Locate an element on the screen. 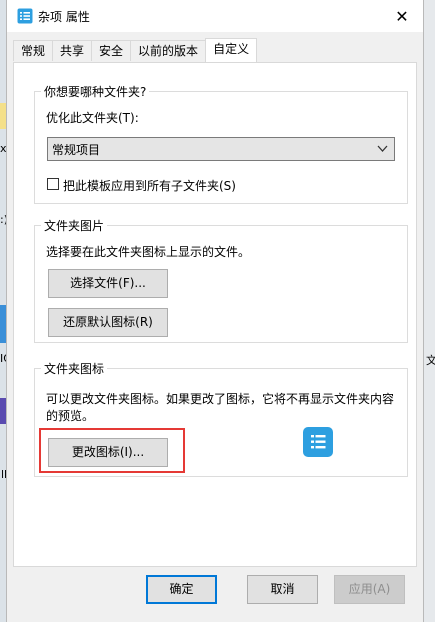 The image size is (435, 622). close-button: ✕ is located at coordinates (402, 16).